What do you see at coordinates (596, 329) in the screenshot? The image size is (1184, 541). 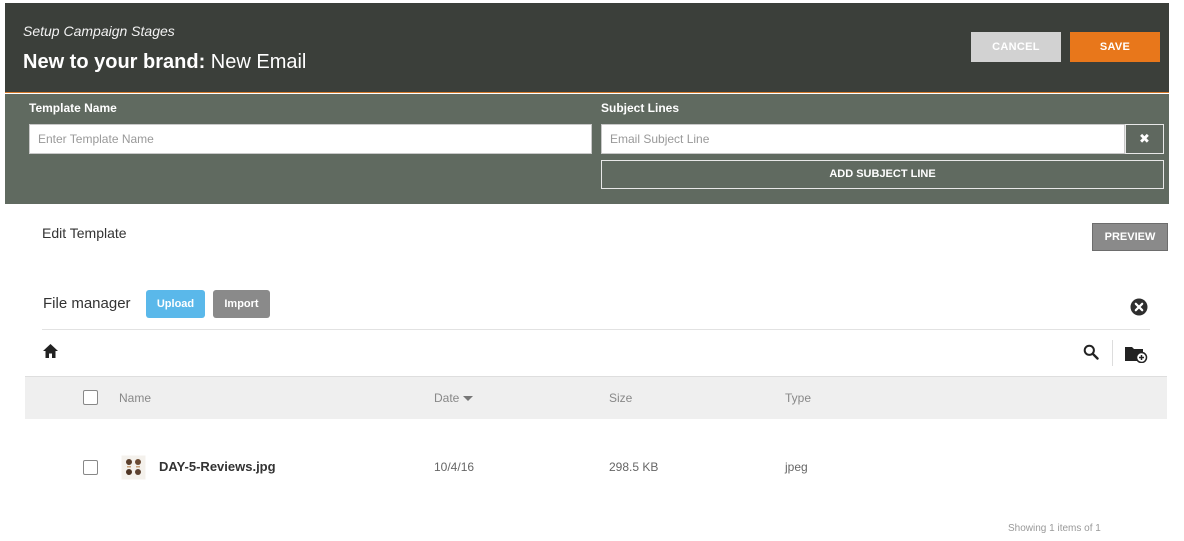 I see `file-manager-divider` at bounding box center [596, 329].